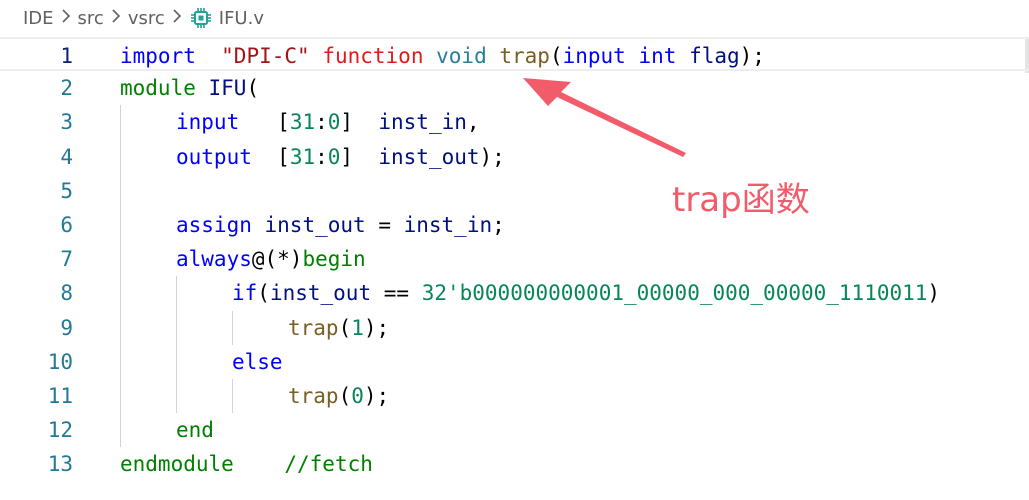 Image resolution: width=1029 pixels, height=500 pixels. What do you see at coordinates (384, 225) in the screenshot?
I see `code-token: =` at bounding box center [384, 225].